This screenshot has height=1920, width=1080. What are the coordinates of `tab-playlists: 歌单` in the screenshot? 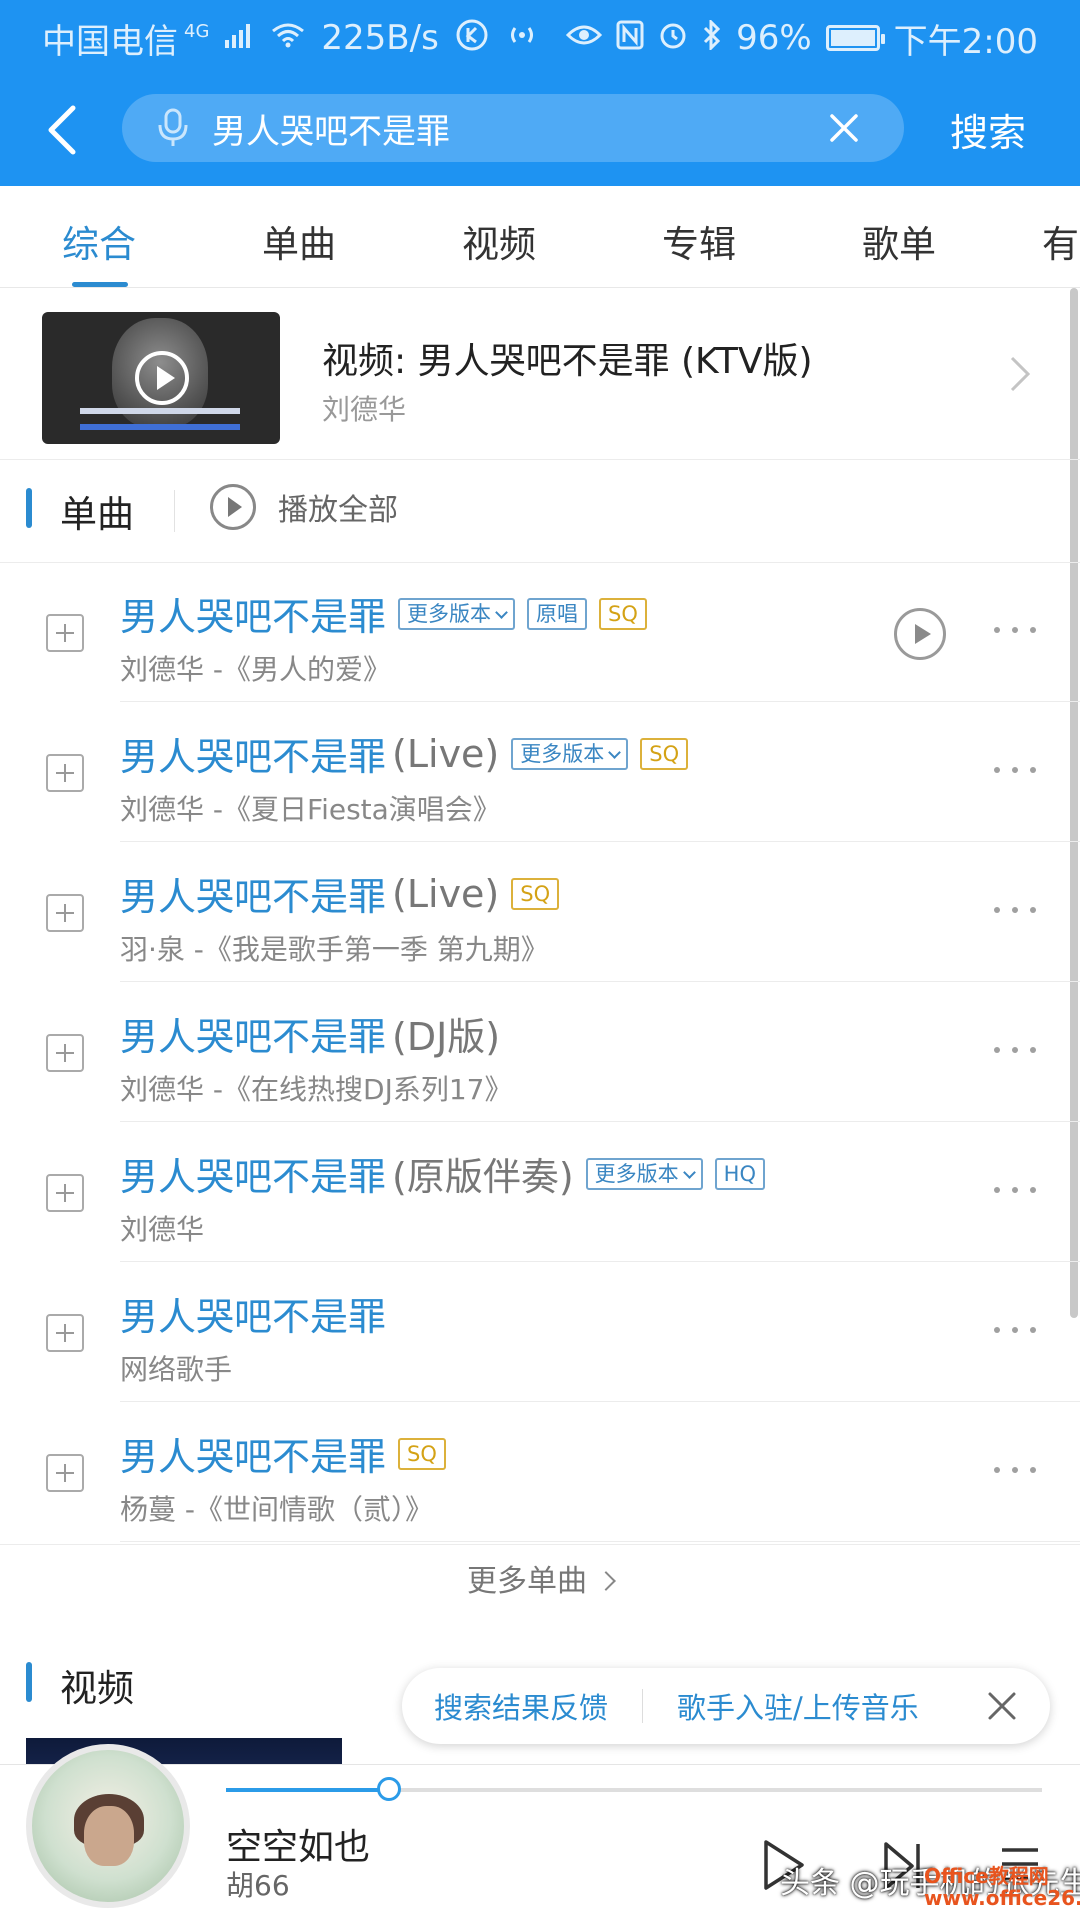 It's located at (899, 241).